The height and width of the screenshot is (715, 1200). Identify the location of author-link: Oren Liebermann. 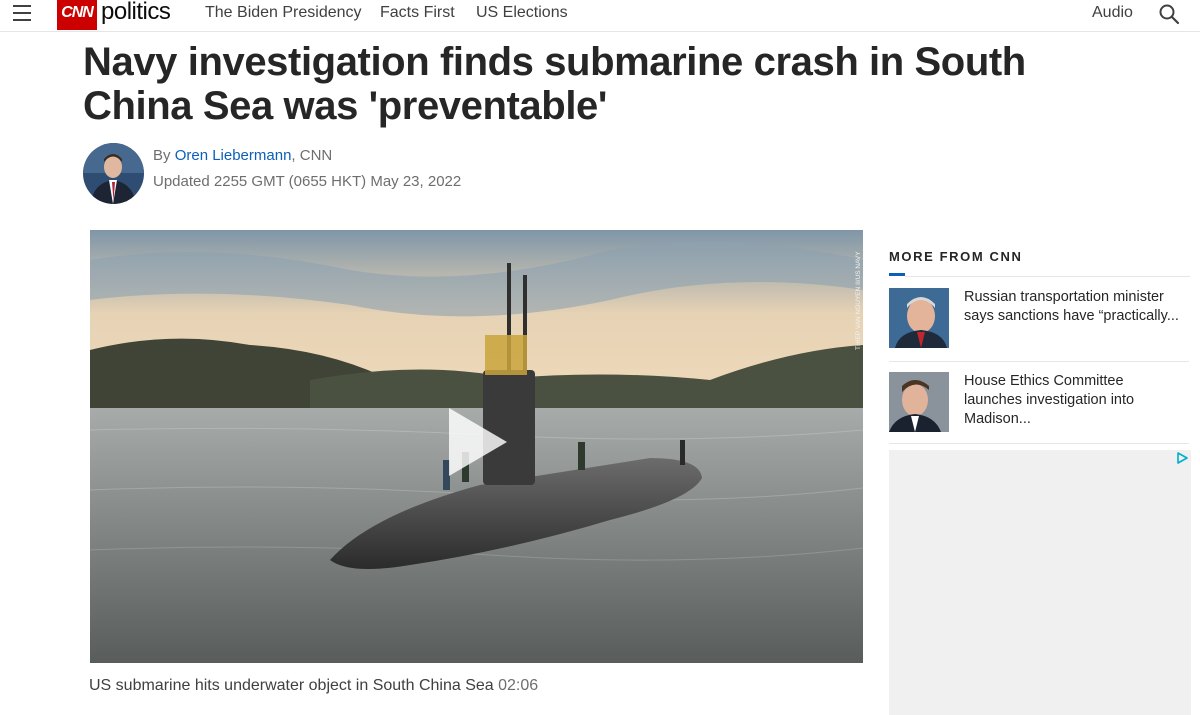
(233, 155).